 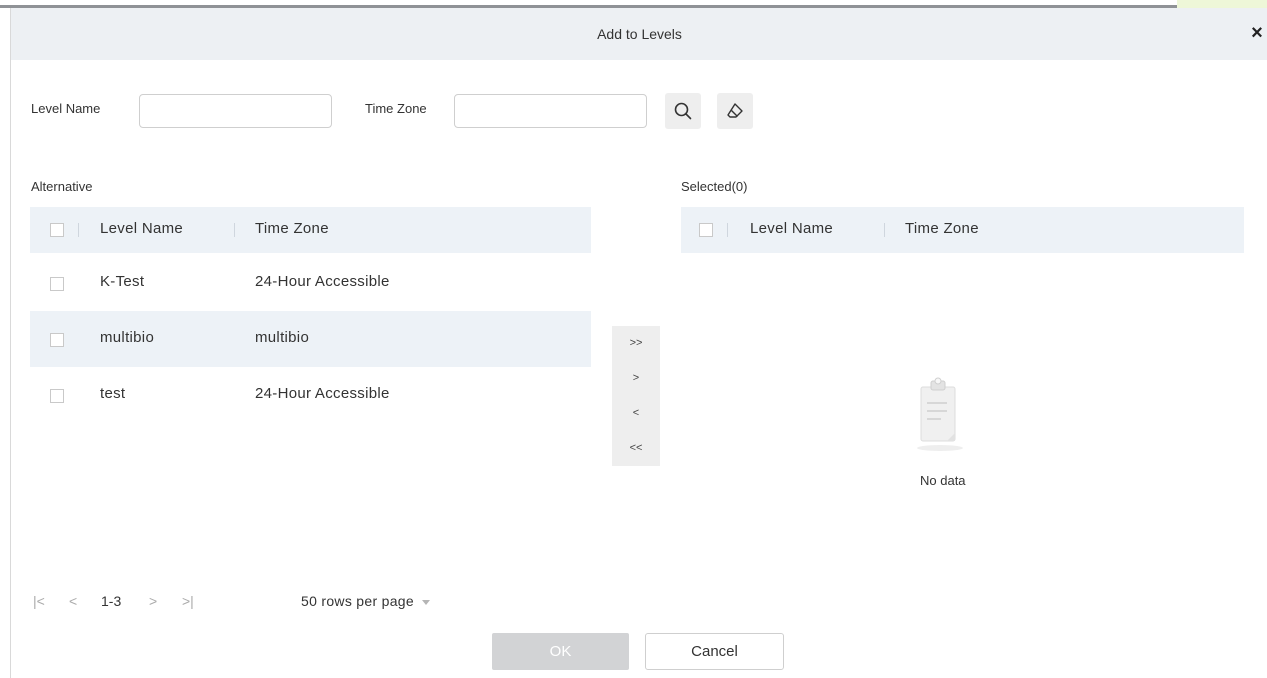 What do you see at coordinates (706, 230) in the screenshot?
I see `selected-select-all-checkbox` at bounding box center [706, 230].